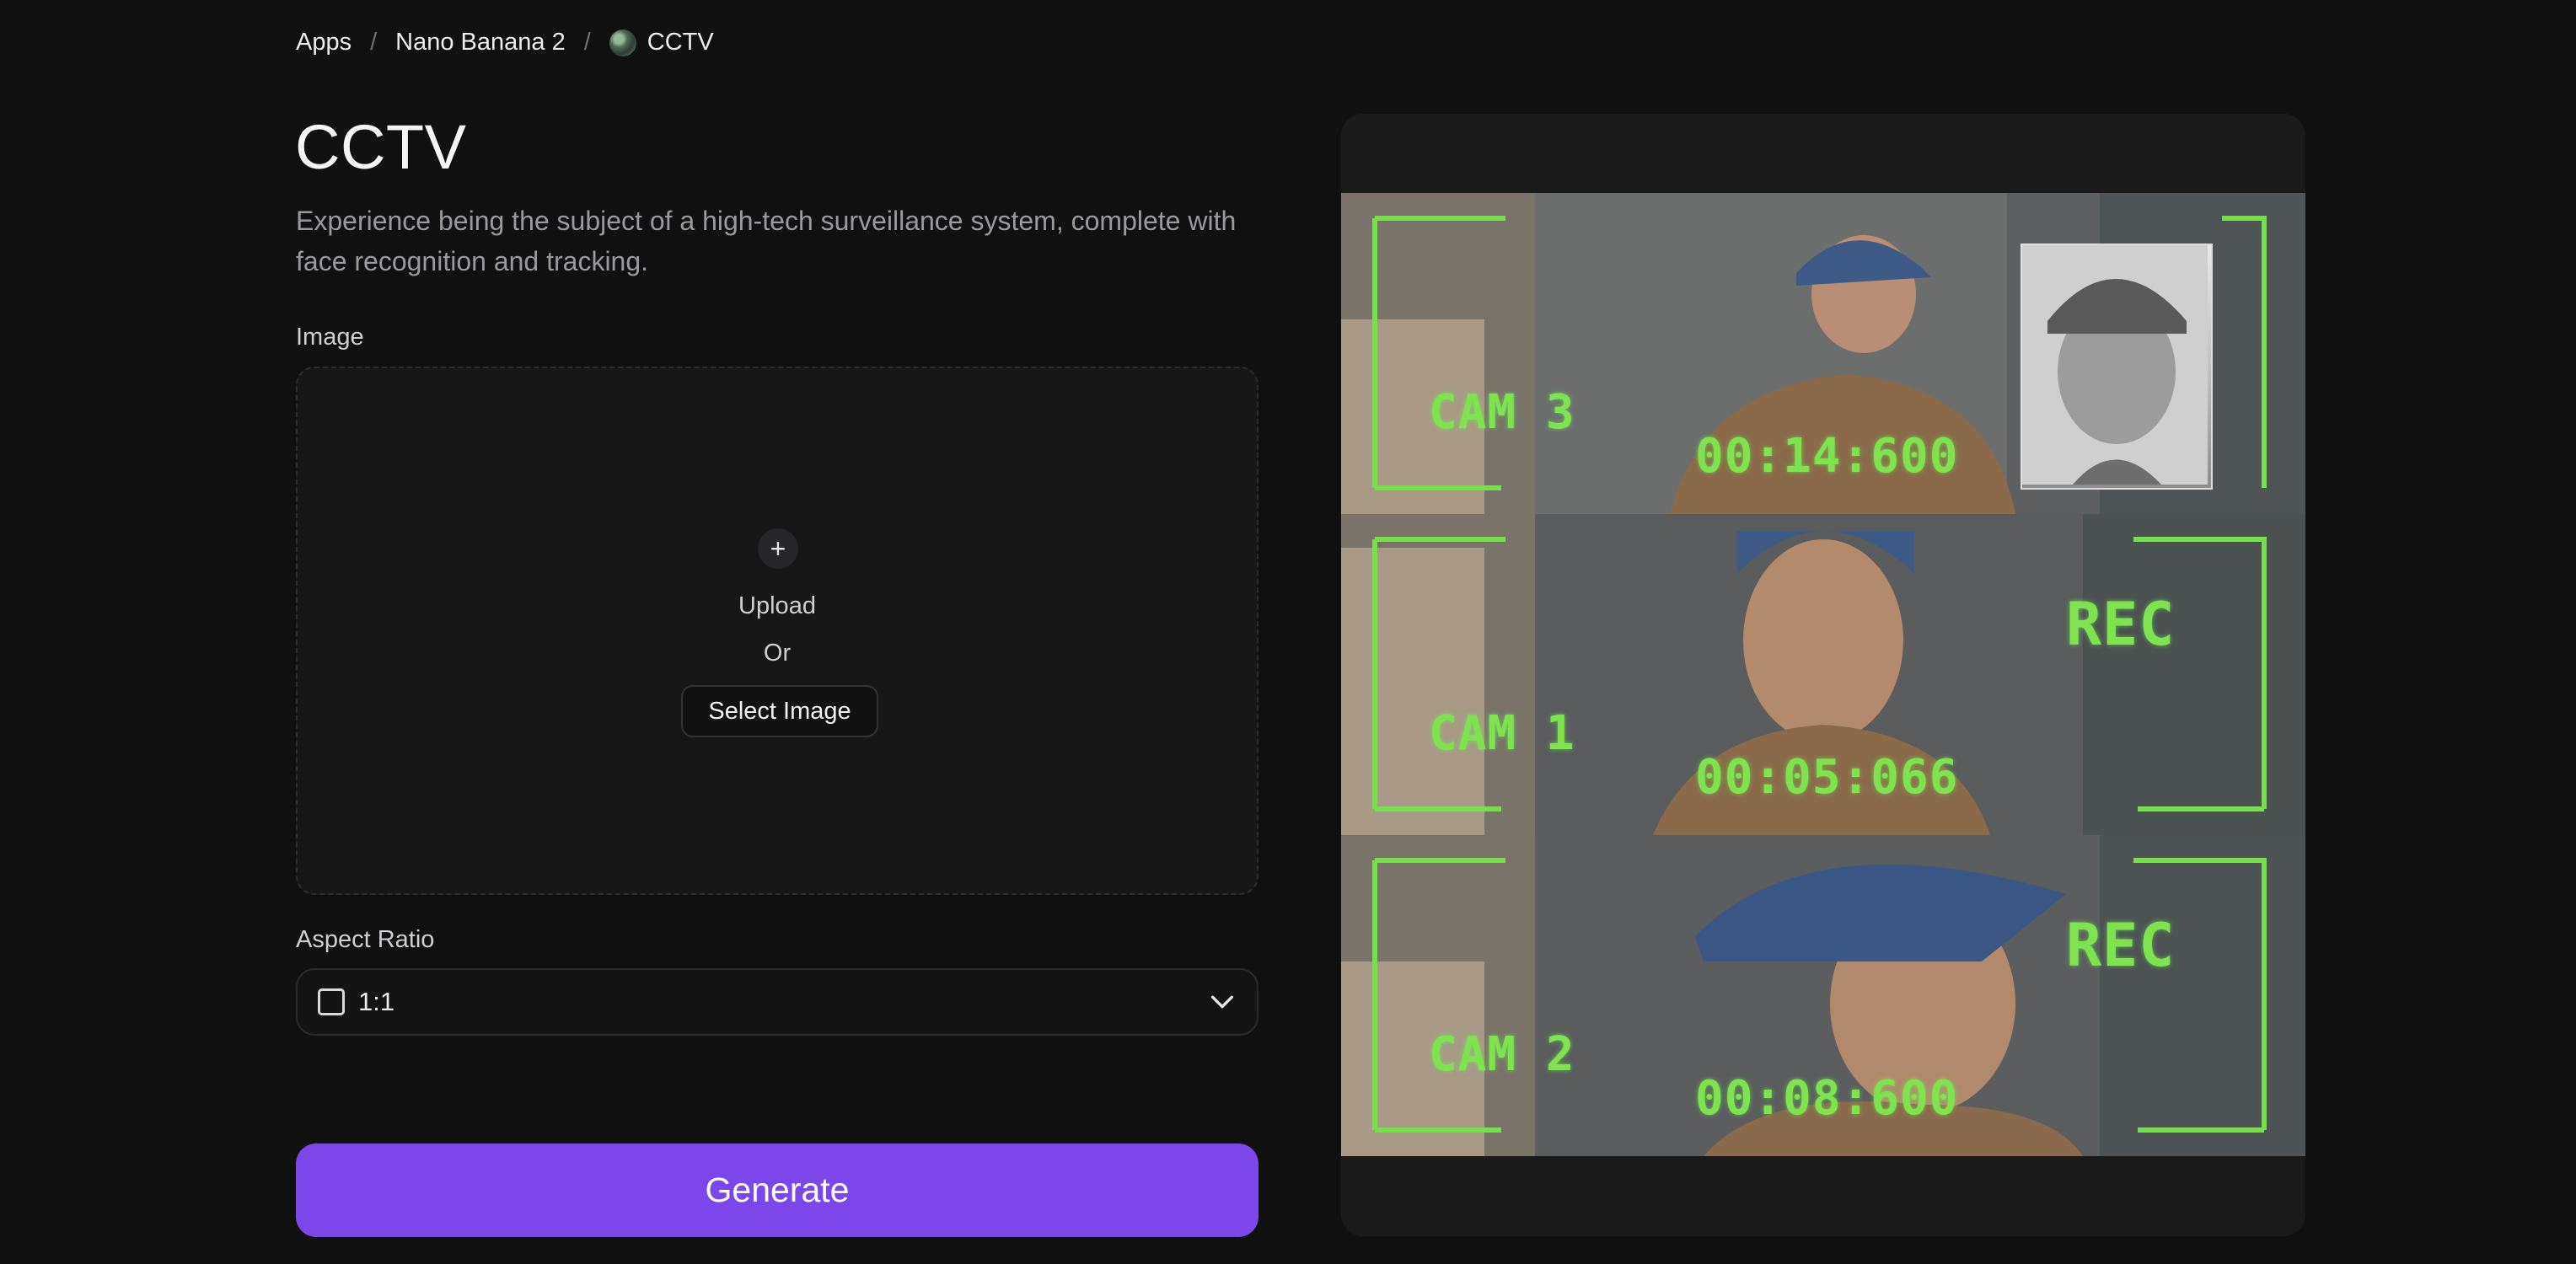  Describe the element at coordinates (777, 1190) in the screenshot. I see `generate-button: Generate` at that location.